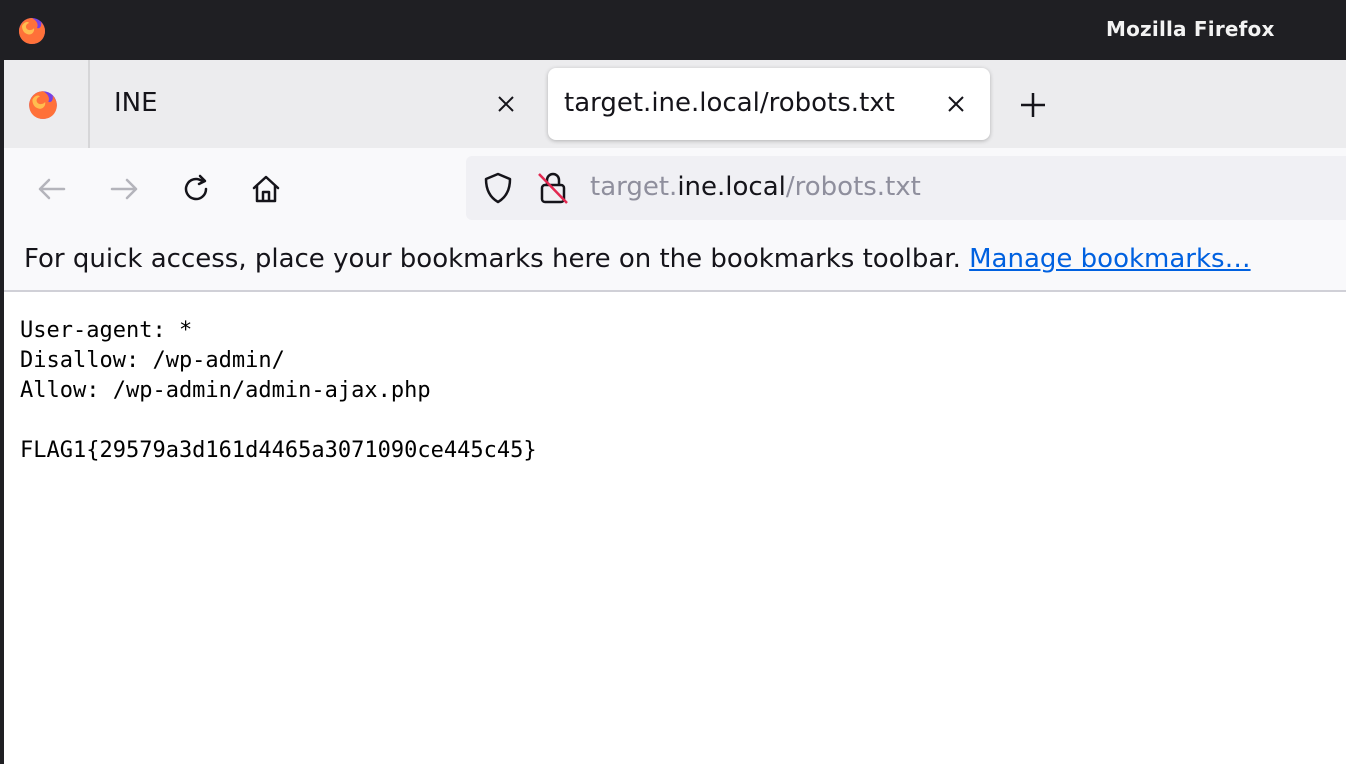 The width and height of the screenshot is (1346, 764). What do you see at coordinates (225, 390) in the screenshot?
I see `robots-line: Allow: /wp-admin/admin-ajax.php` at bounding box center [225, 390].